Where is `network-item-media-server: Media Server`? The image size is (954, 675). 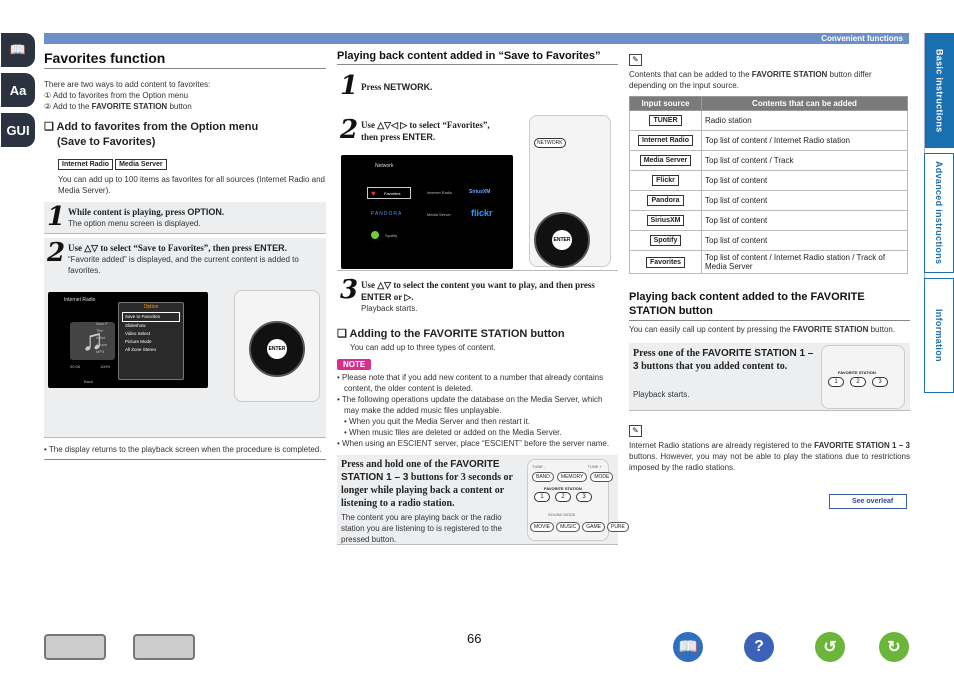 network-item-media-server: Media Server is located at coordinates (439, 214).